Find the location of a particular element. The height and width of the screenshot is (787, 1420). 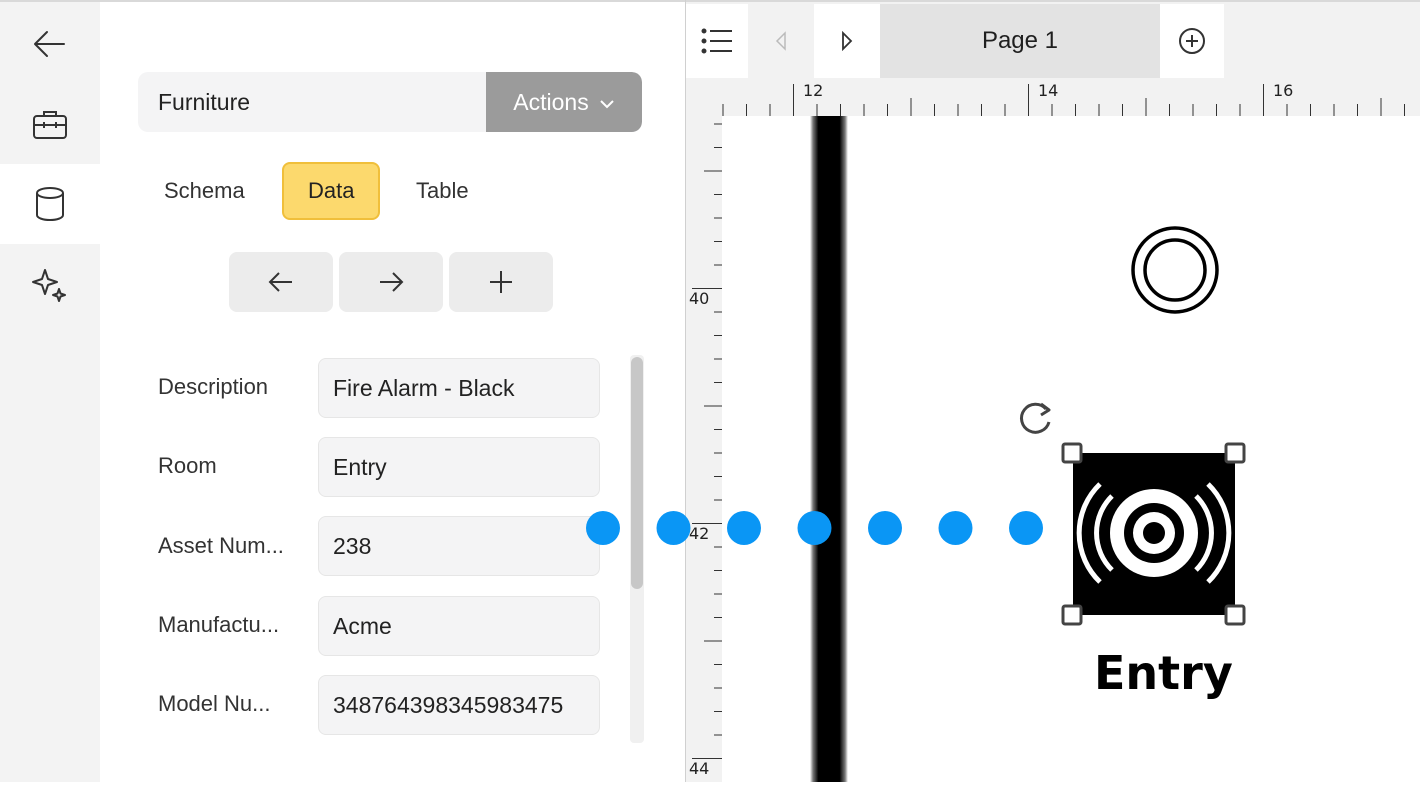

tab-table-label: Table is located at coordinates (442, 190).